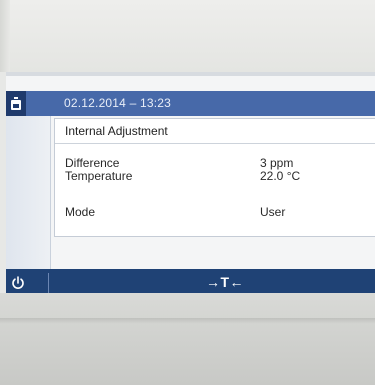 This screenshot has width=375, height=385. I want to click on mode-label: Mode, so click(80, 212).